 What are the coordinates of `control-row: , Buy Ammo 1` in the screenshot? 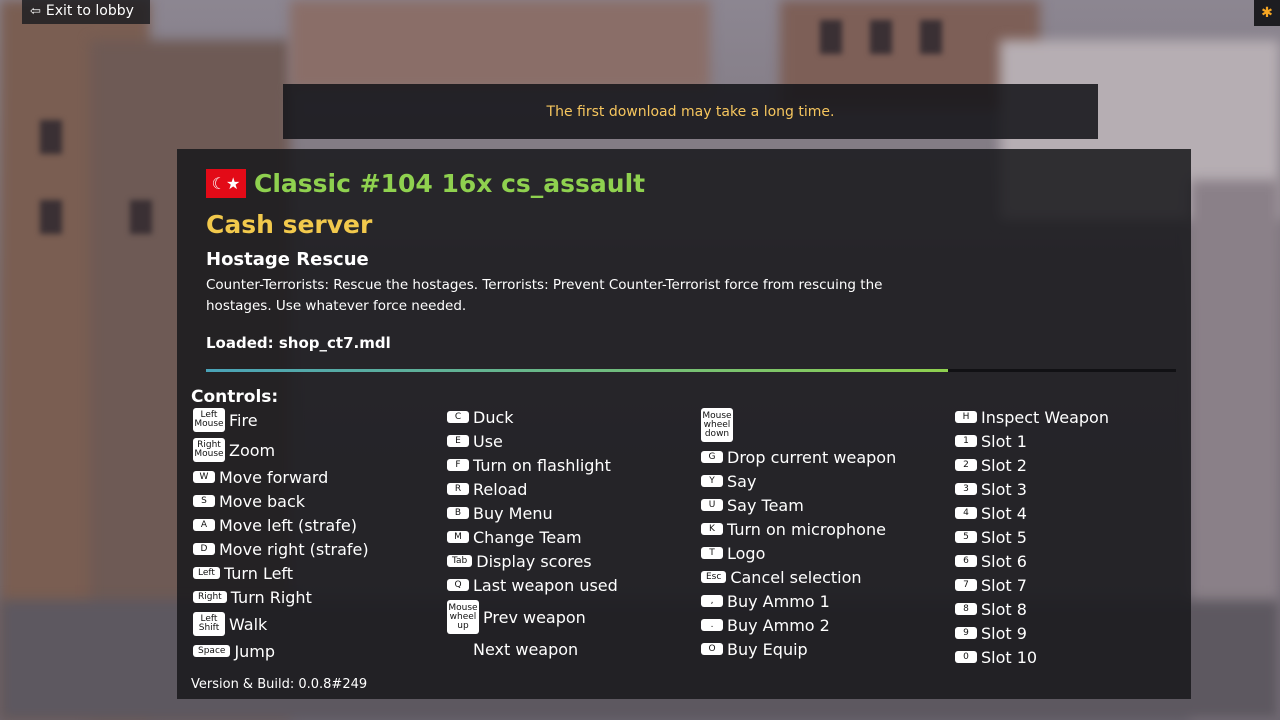 It's located at (798, 601).